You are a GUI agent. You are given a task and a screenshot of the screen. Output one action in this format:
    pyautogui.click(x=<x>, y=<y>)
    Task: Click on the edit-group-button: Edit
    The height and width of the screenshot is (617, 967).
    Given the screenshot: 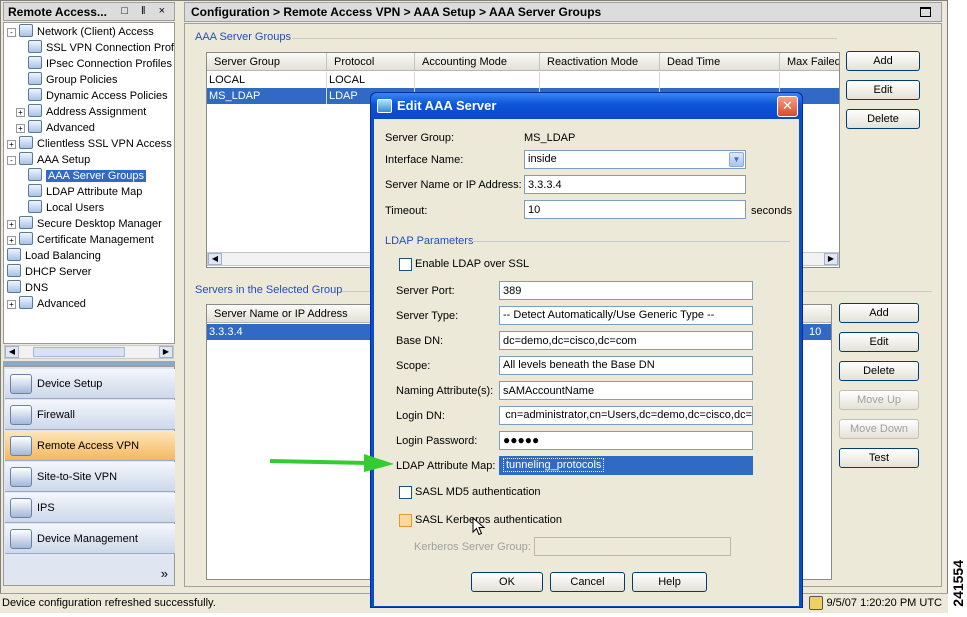 What is the action you would take?
    pyautogui.click(x=883, y=90)
    